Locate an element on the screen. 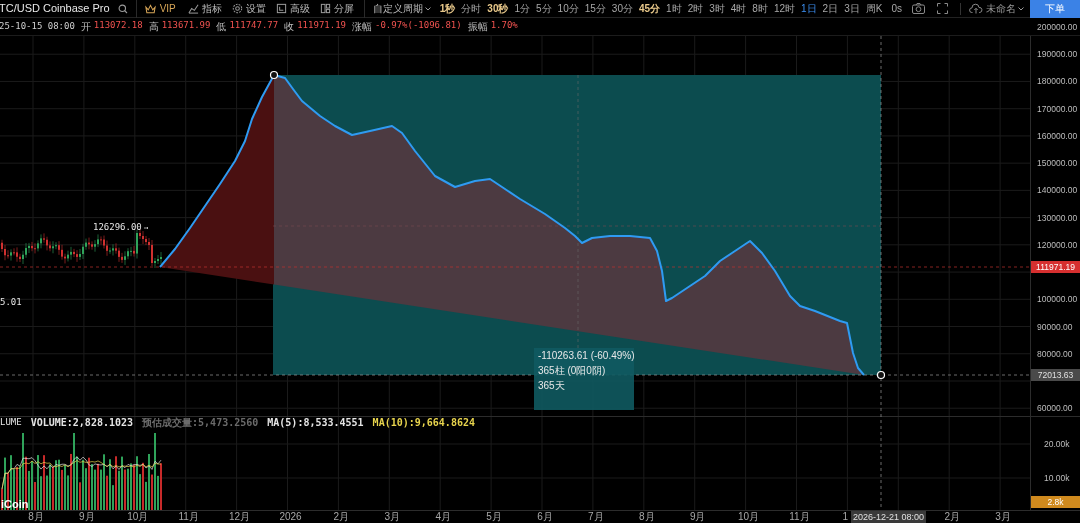  ohlc-value: -0.97%(-1096.81) is located at coordinates (418, 25).